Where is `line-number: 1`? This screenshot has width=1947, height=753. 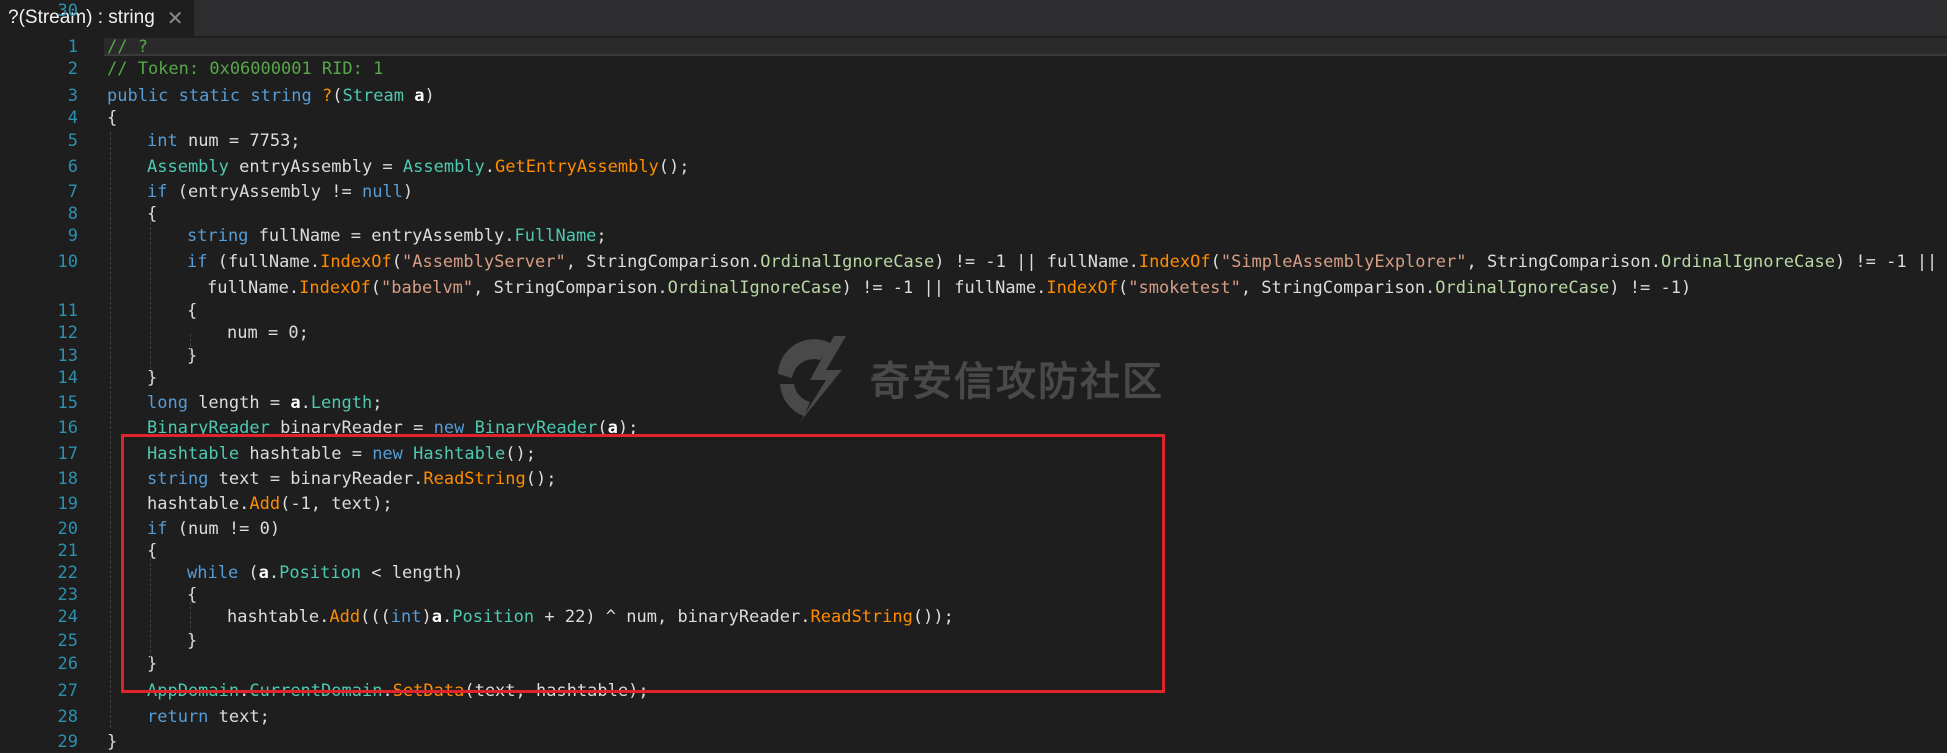 line-number: 1 is located at coordinates (72, 47).